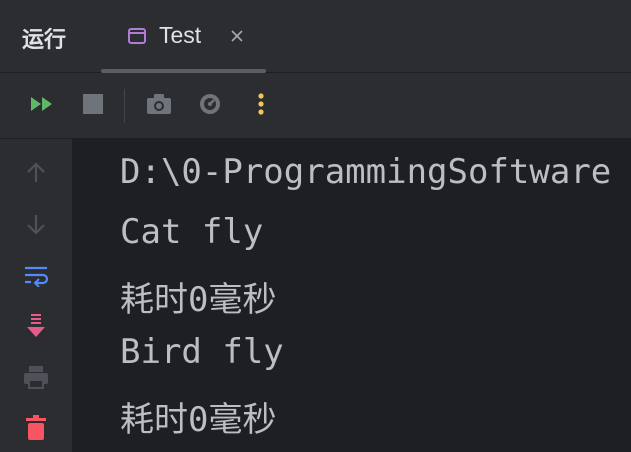  I want to click on console-line: Cat fly, so click(192, 232).